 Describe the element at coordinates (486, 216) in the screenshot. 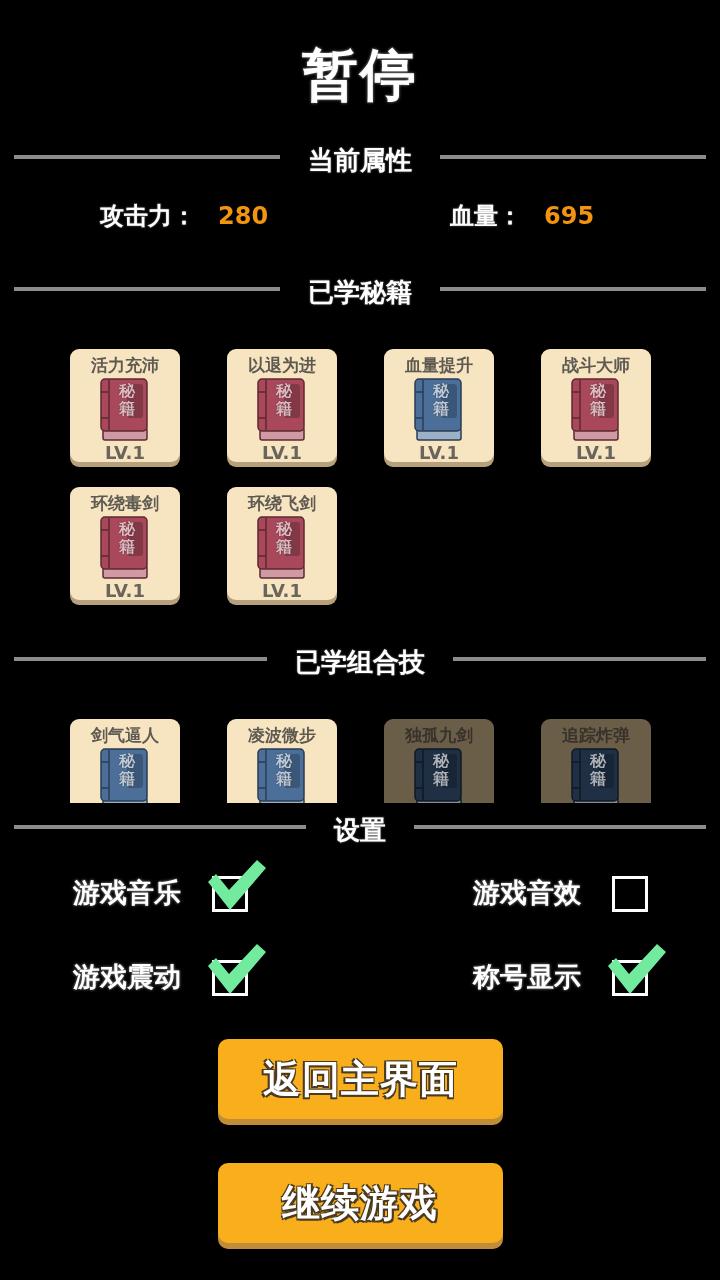

I see `stat-label: 血量：` at that location.